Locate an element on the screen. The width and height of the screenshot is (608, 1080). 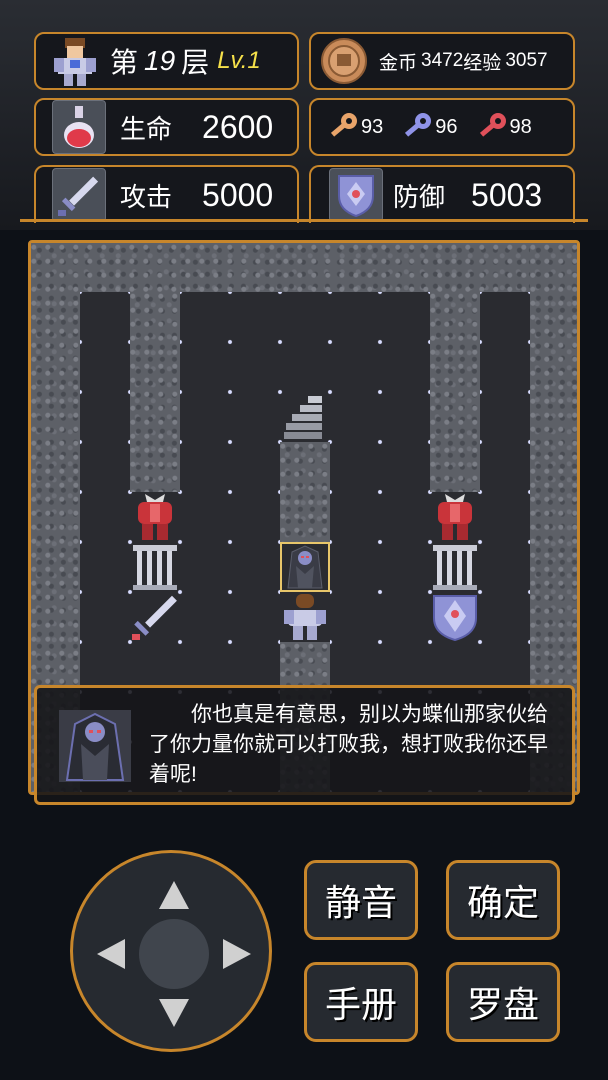
dark-cloaked-figure-icon is located at coordinates (95, 746).